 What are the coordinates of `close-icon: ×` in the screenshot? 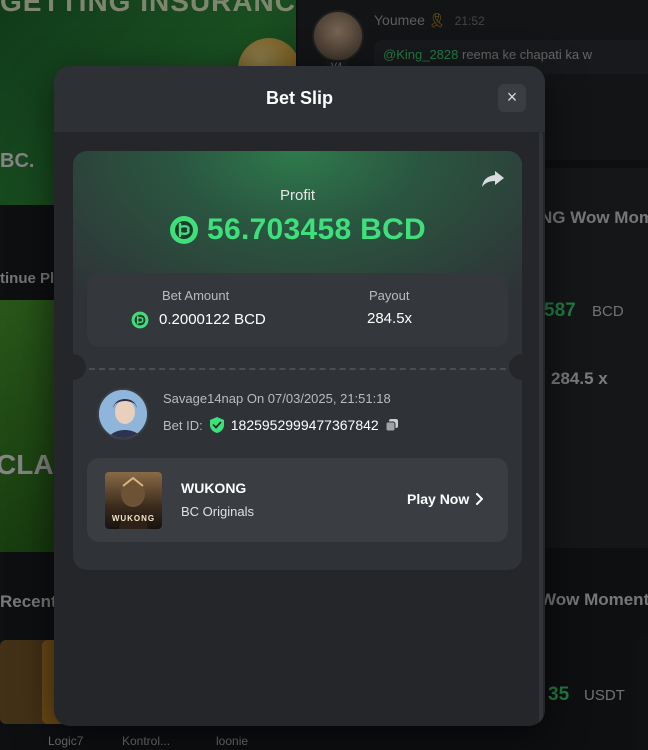 It's located at (512, 97).